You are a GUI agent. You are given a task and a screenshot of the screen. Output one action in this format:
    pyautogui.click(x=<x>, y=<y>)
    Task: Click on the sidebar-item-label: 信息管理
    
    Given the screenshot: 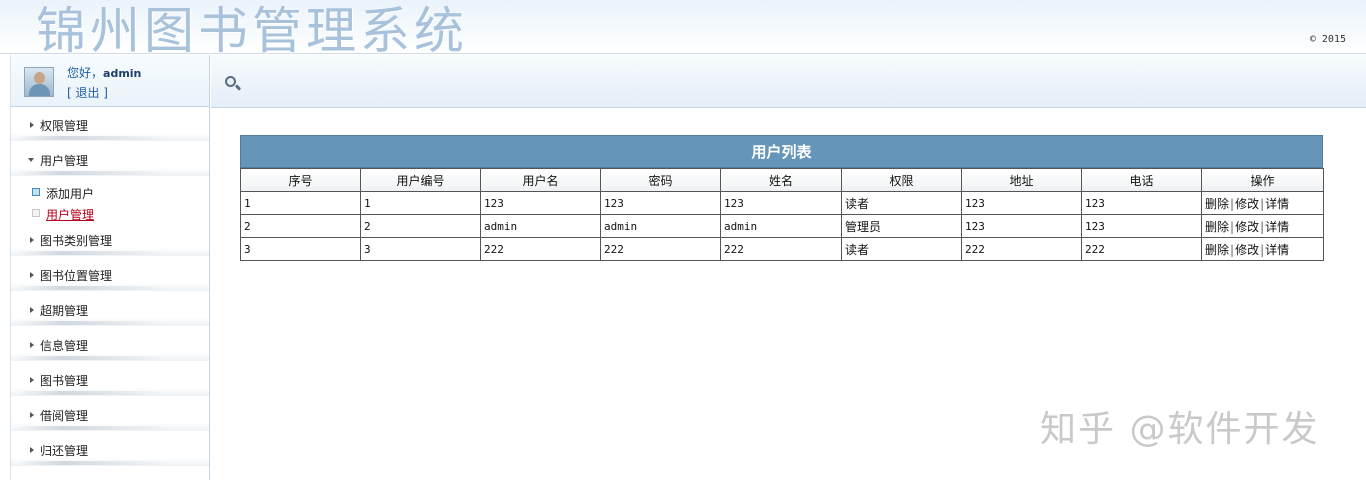 What is the action you would take?
    pyautogui.click(x=64, y=346)
    